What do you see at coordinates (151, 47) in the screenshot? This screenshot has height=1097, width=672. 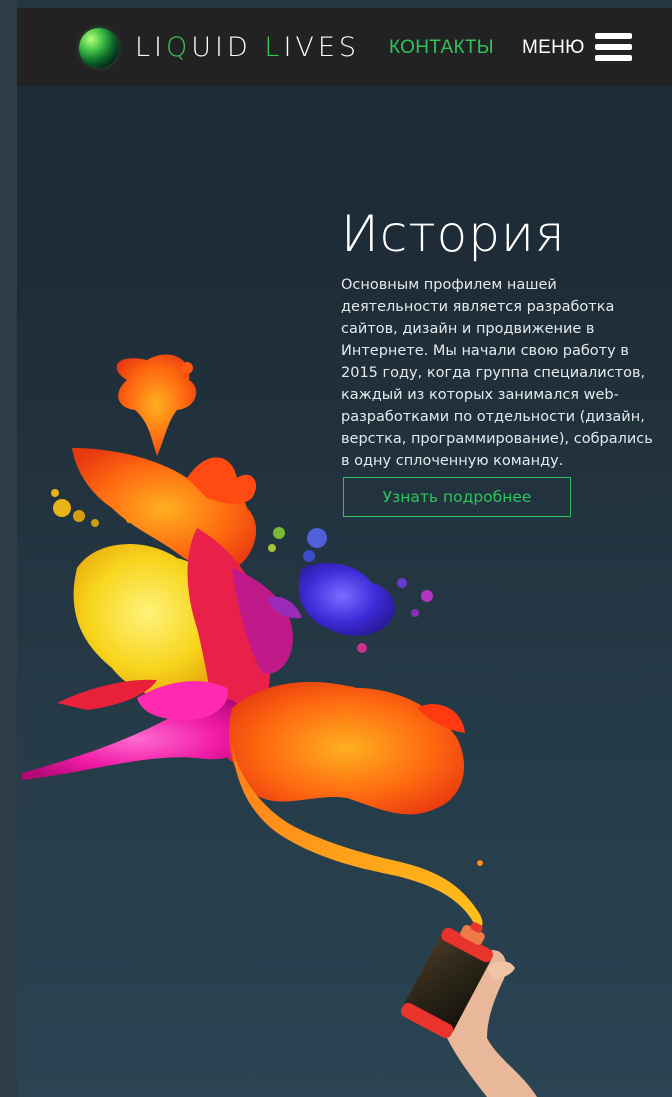 I see `logo-text-part: LI` at bounding box center [151, 47].